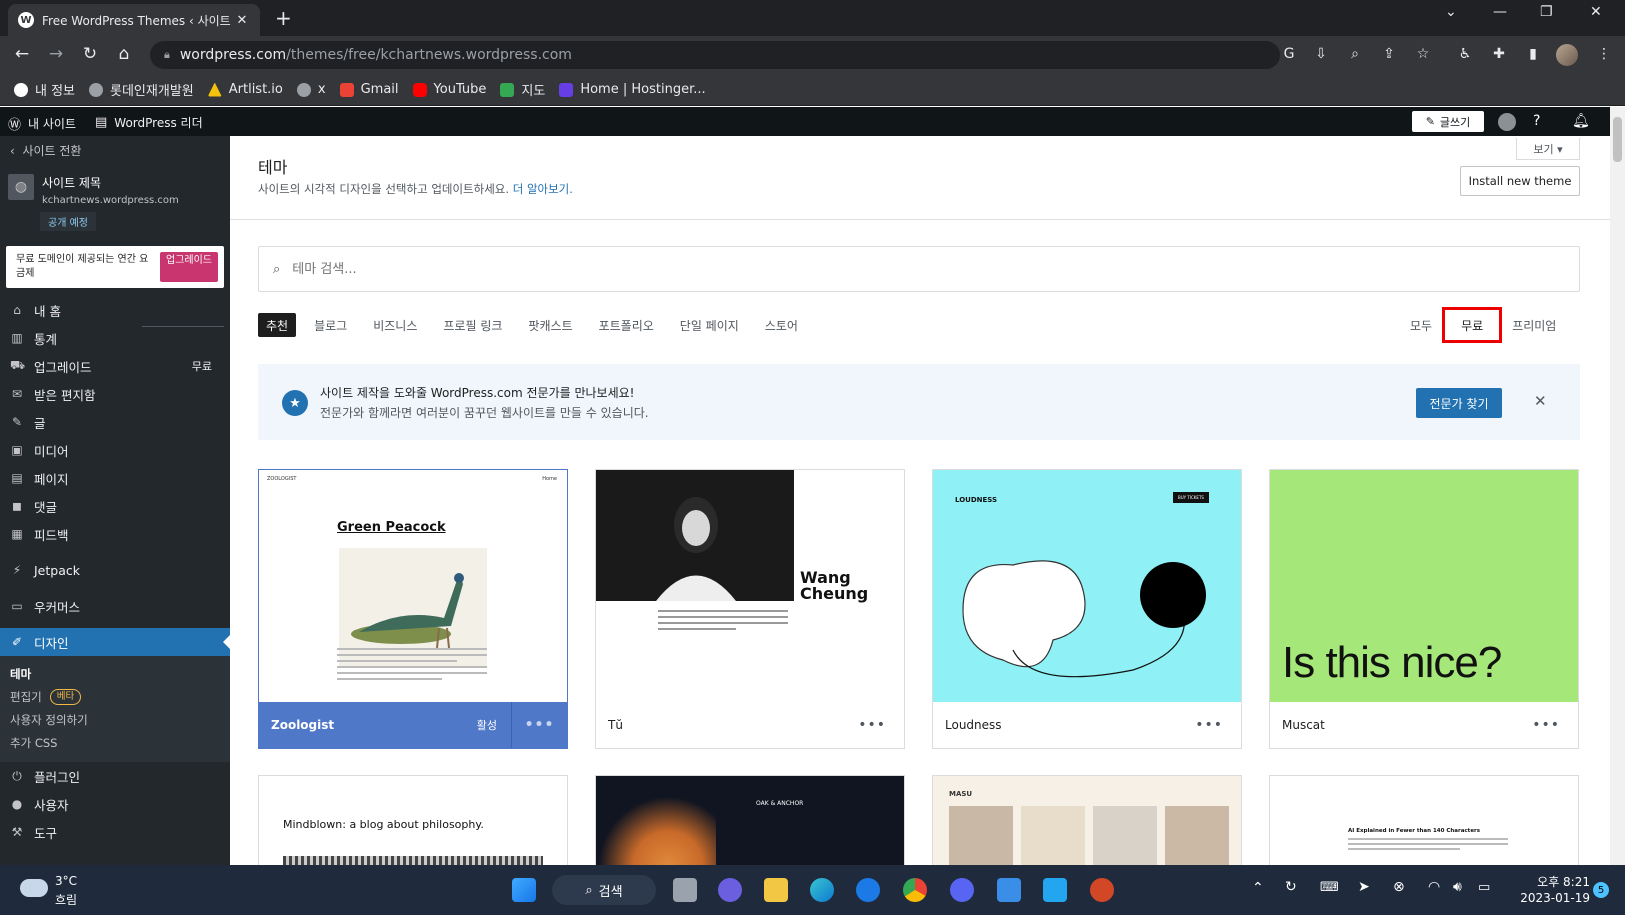 The width and height of the screenshot is (1625, 915). What do you see at coordinates (1596, 12) in the screenshot?
I see `window-close-icon: ✕` at bounding box center [1596, 12].